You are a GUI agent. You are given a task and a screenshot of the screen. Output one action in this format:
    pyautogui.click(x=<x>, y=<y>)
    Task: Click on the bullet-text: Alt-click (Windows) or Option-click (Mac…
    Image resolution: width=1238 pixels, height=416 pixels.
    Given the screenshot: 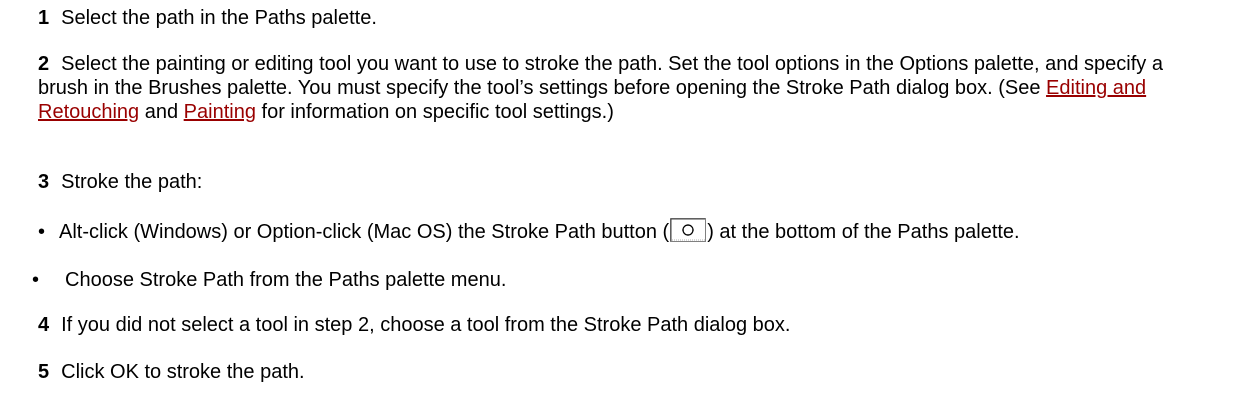 What is the action you would take?
    pyautogui.click(x=364, y=232)
    